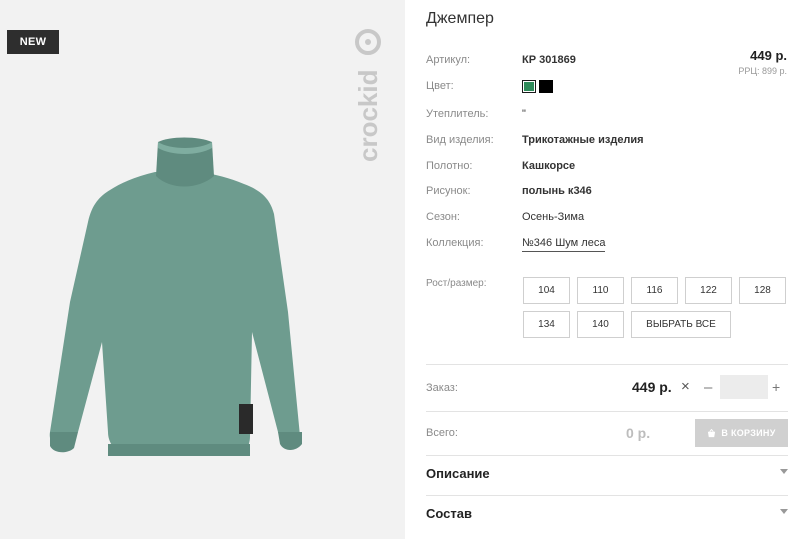 Image resolution: width=800 pixels, height=539 pixels. Describe the element at coordinates (442, 388) in the screenshot. I see `order-label: Заказ:` at that location.